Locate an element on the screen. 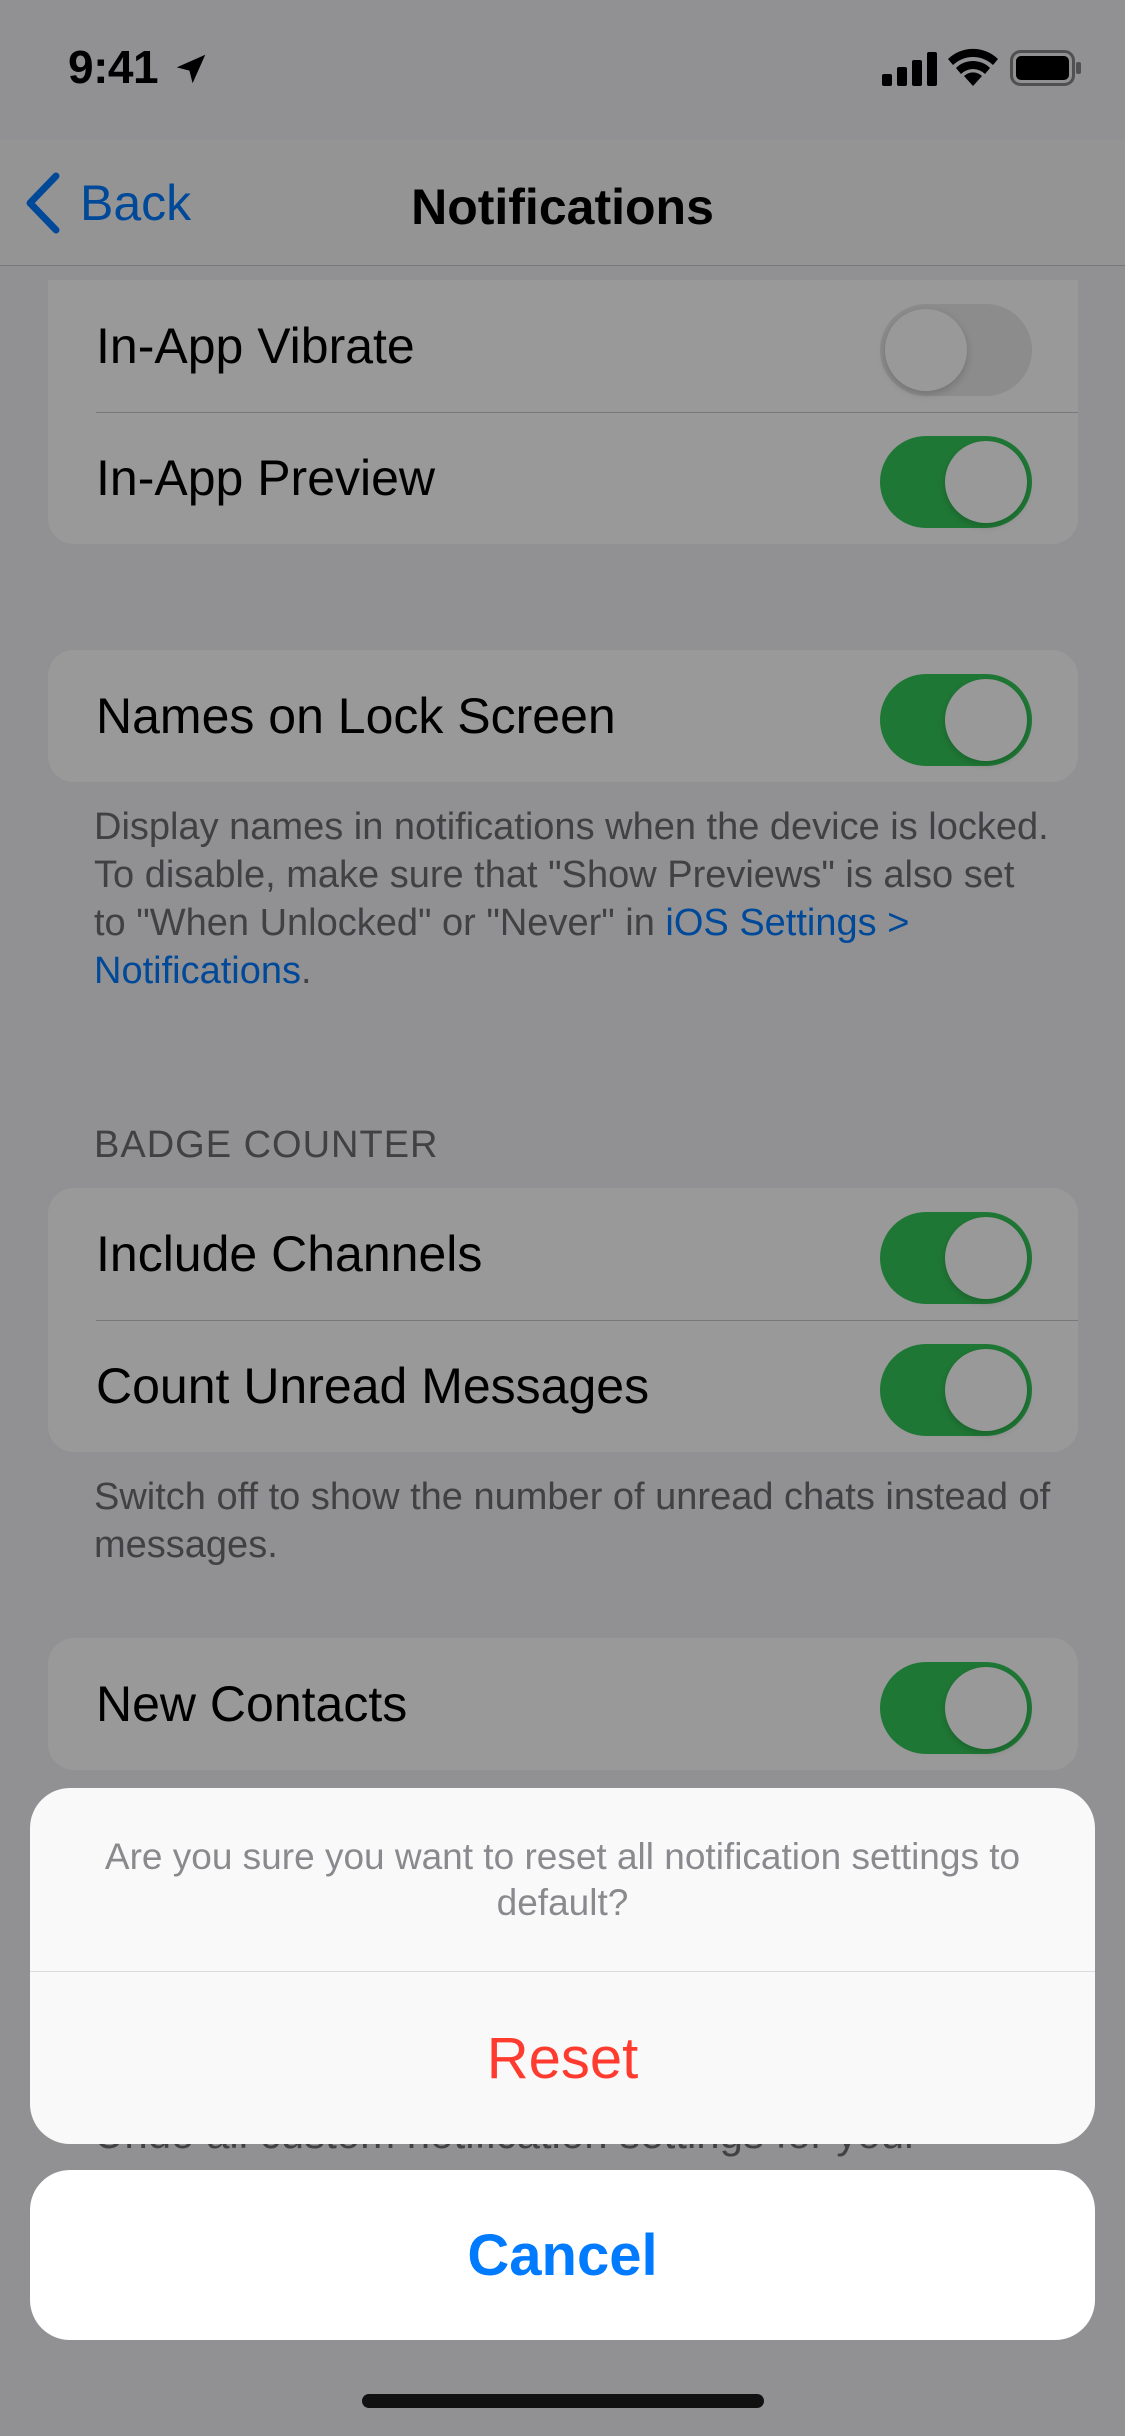  reset-button: Reset is located at coordinates (562, 2058).